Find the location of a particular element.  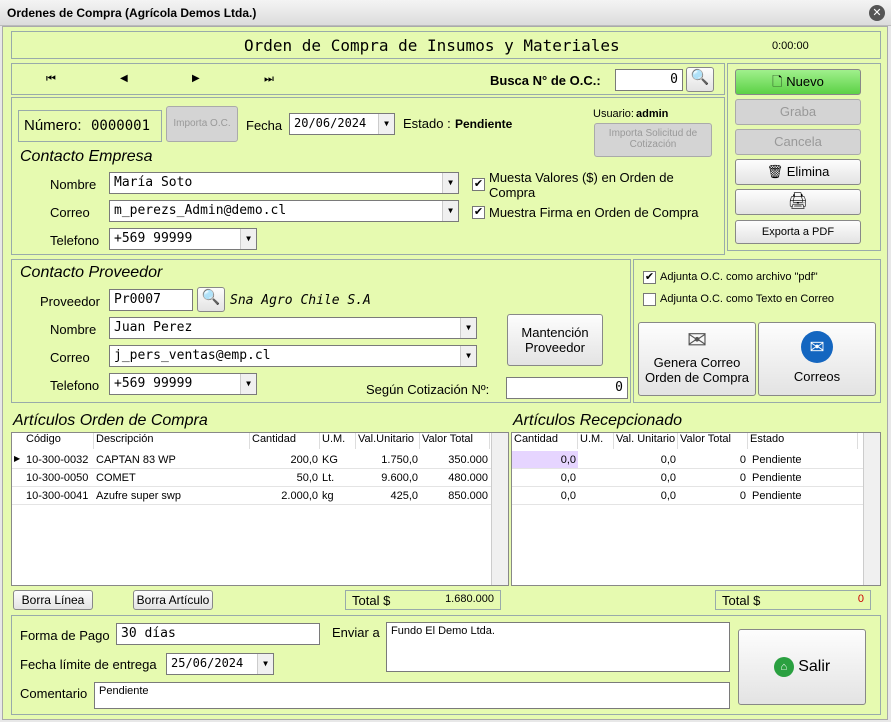

empresa-section-title: Contacto Empresa is located at coordinates (86, 156).